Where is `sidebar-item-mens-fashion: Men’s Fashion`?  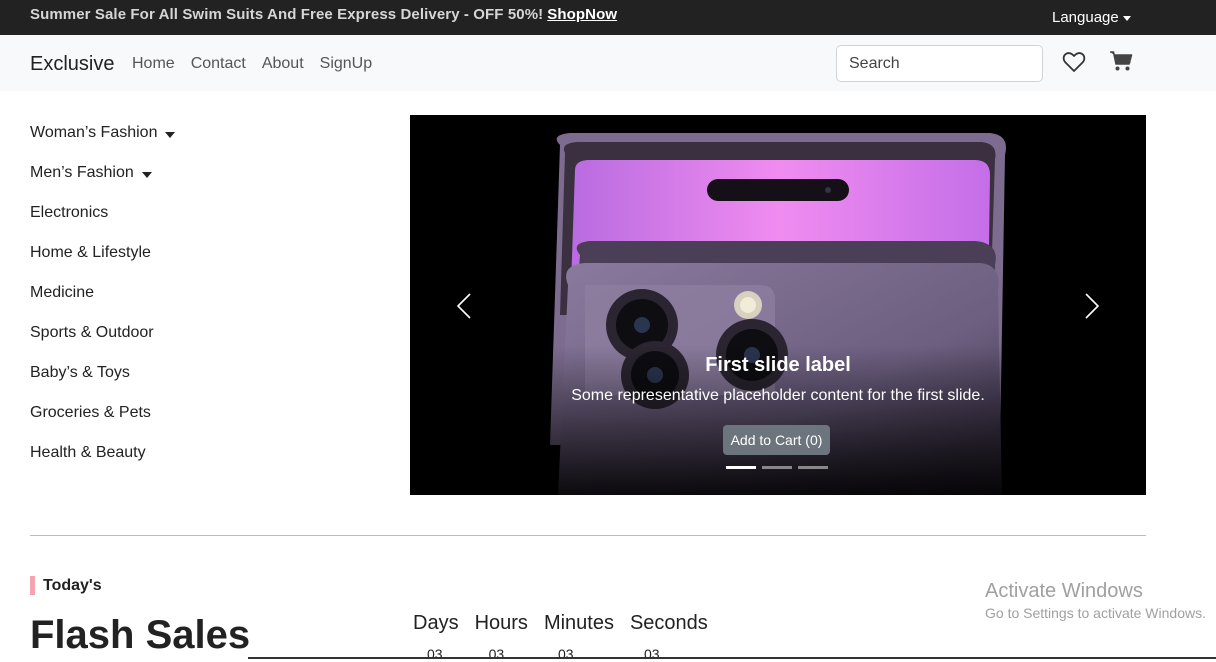 sidebar-item-mens-fashion: Men’s Fashion is located at coordinates (180, 184).